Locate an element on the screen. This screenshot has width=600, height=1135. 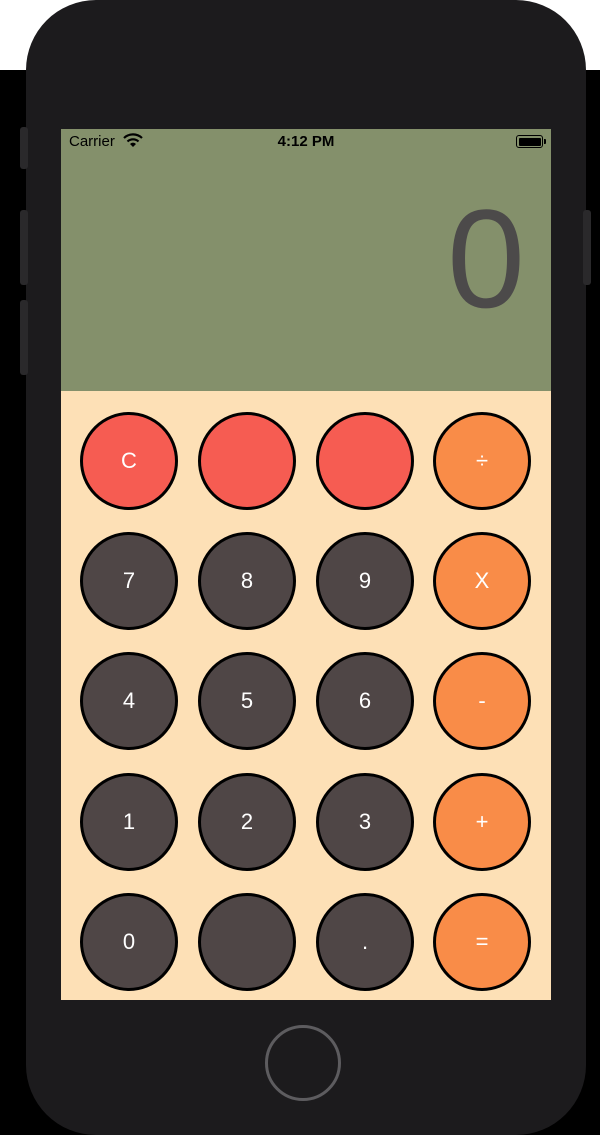
result-display: 0 is located at coordinates (486, 258).